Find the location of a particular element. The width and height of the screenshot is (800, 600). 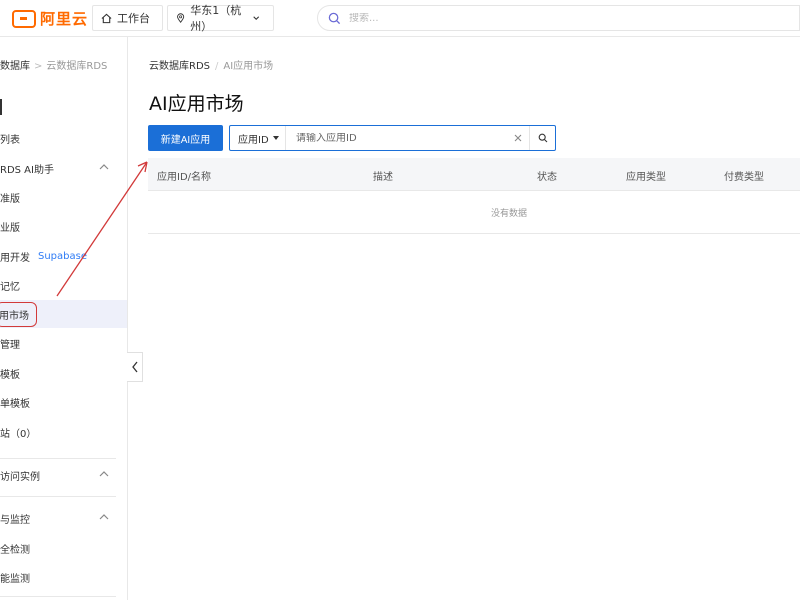

column-header: 状态 is located at coordinates (547, 177).